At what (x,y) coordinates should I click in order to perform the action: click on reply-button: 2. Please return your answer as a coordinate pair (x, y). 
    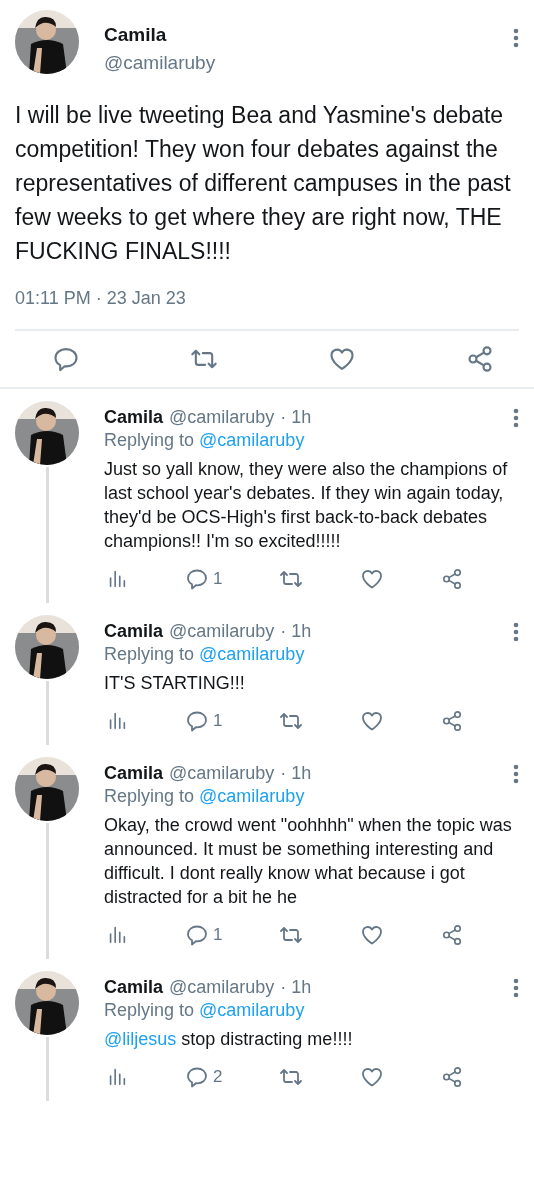
    Looking at the image, I should click on (203, 1077).